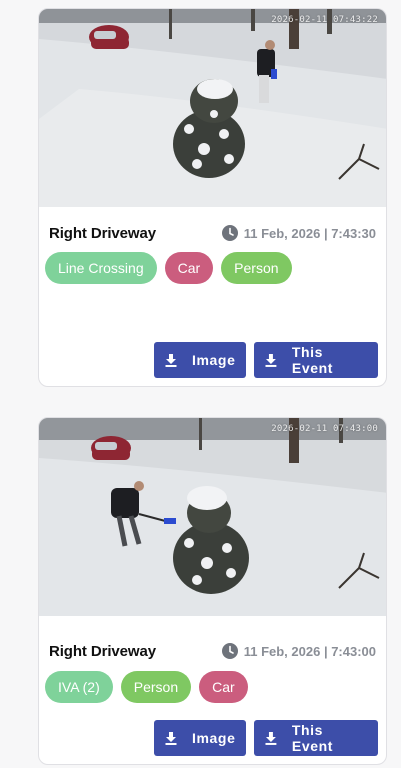 The height and width of the screenshot is (768, 401). Describe the element at coordinates (212, 233) in the screenshot. I see `event-meta: Right Driveway 11 Feb, 2026 | 7:43:30` at that location.